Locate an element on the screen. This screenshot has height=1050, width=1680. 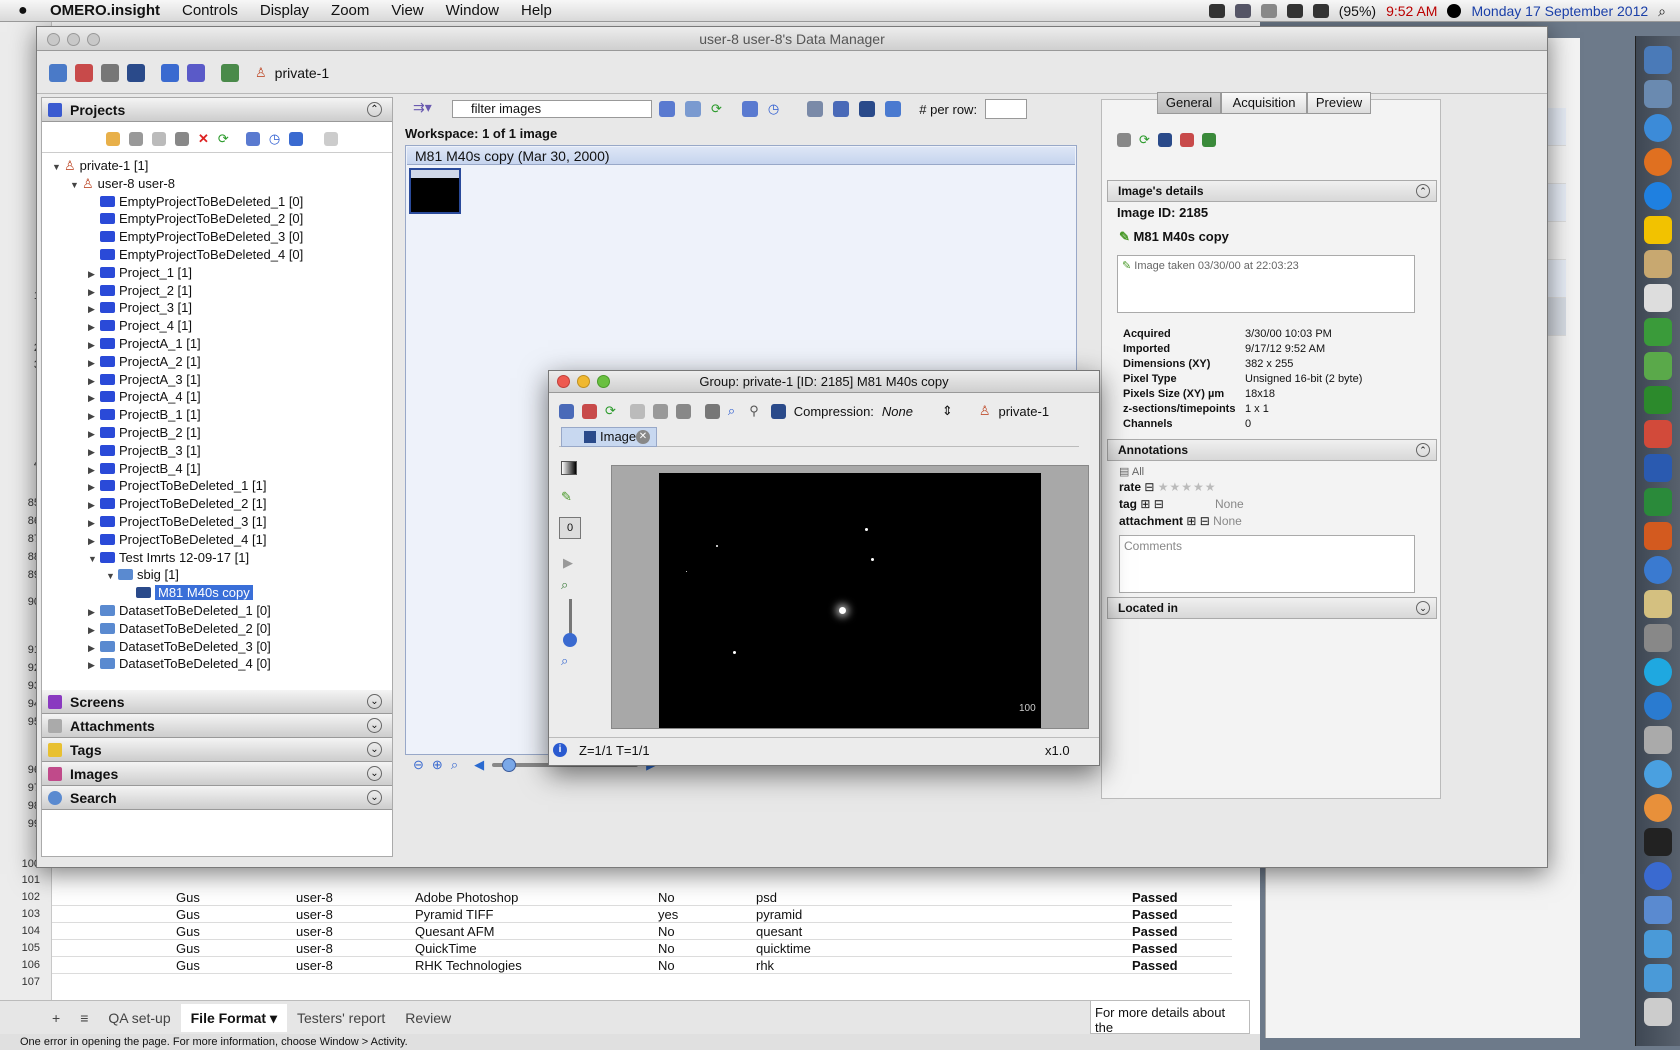
viewer-save-icon is located at coordinates (566, 411).